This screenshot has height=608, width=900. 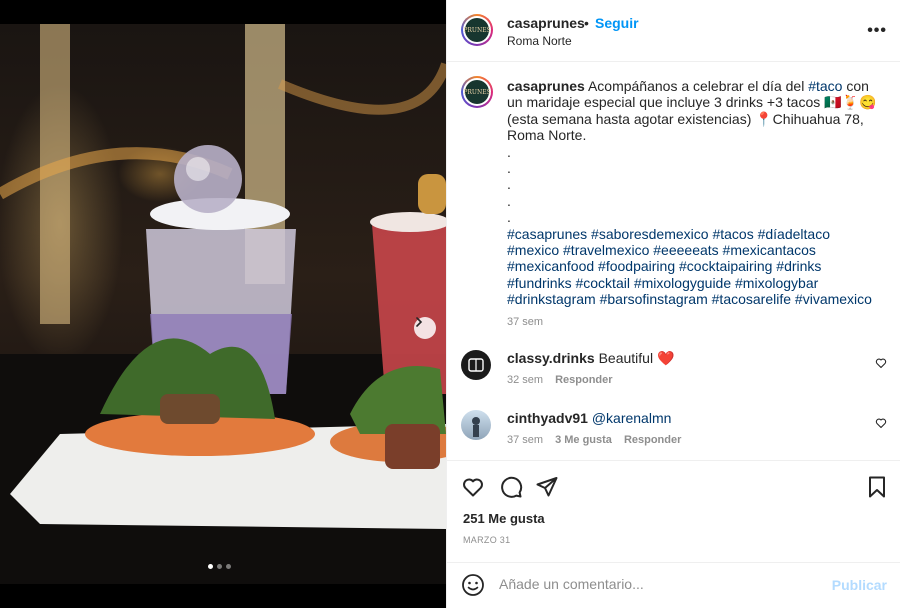 What do you see at coordinates (617, 23) in the screenshot?
I see `follow-button: Seguir` at bounding box center [617, 23].